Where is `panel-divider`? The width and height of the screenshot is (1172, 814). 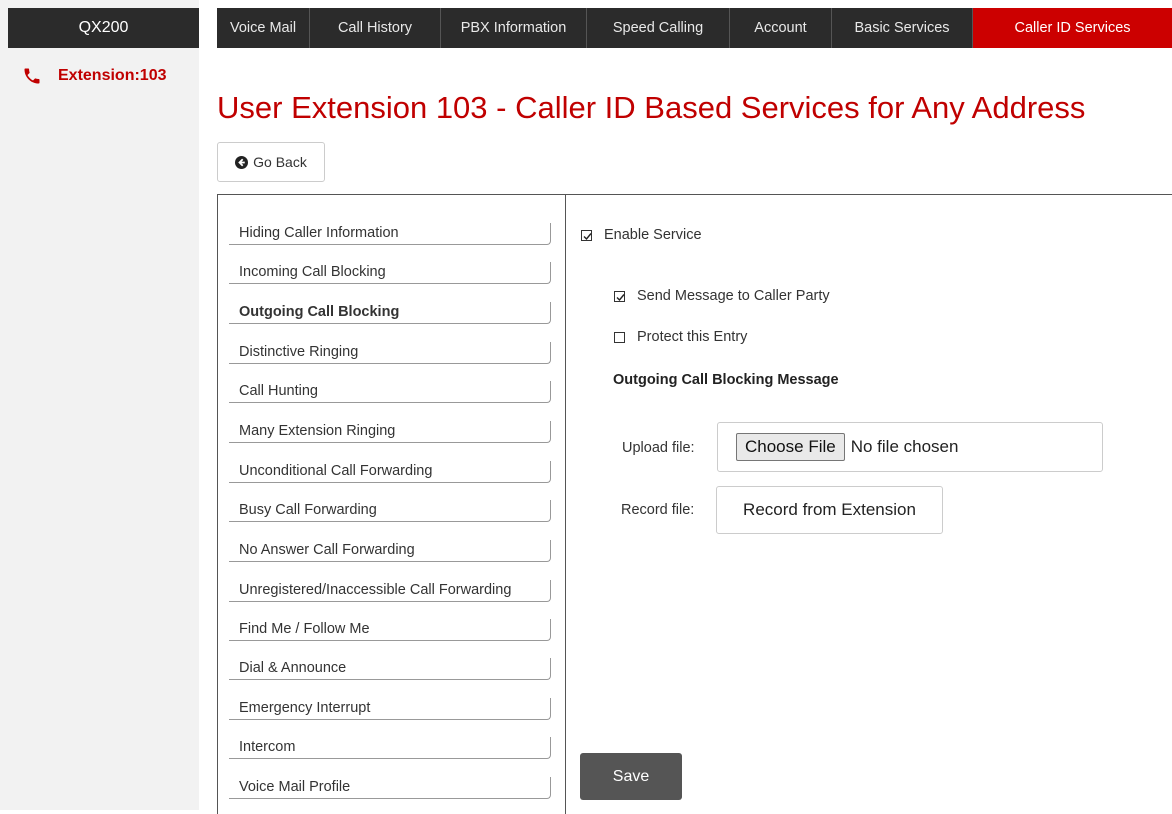
panel-divider is located at coordinates (565, 504).